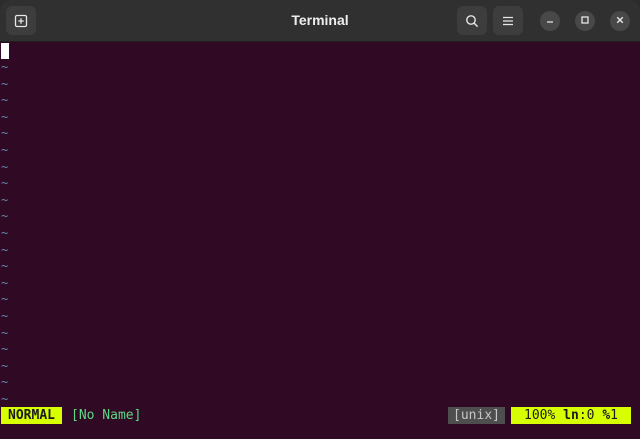 The height and width of the screenshot is (439, 640). I want to click on column-label: %, so click(606, 415).